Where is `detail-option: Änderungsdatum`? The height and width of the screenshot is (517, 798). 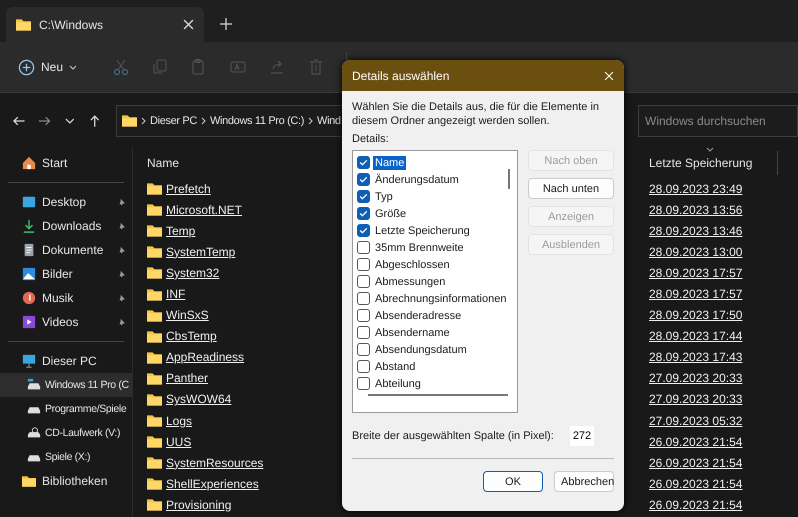
detail-option: Änderungsdatum is located at coordinates (417, 179).